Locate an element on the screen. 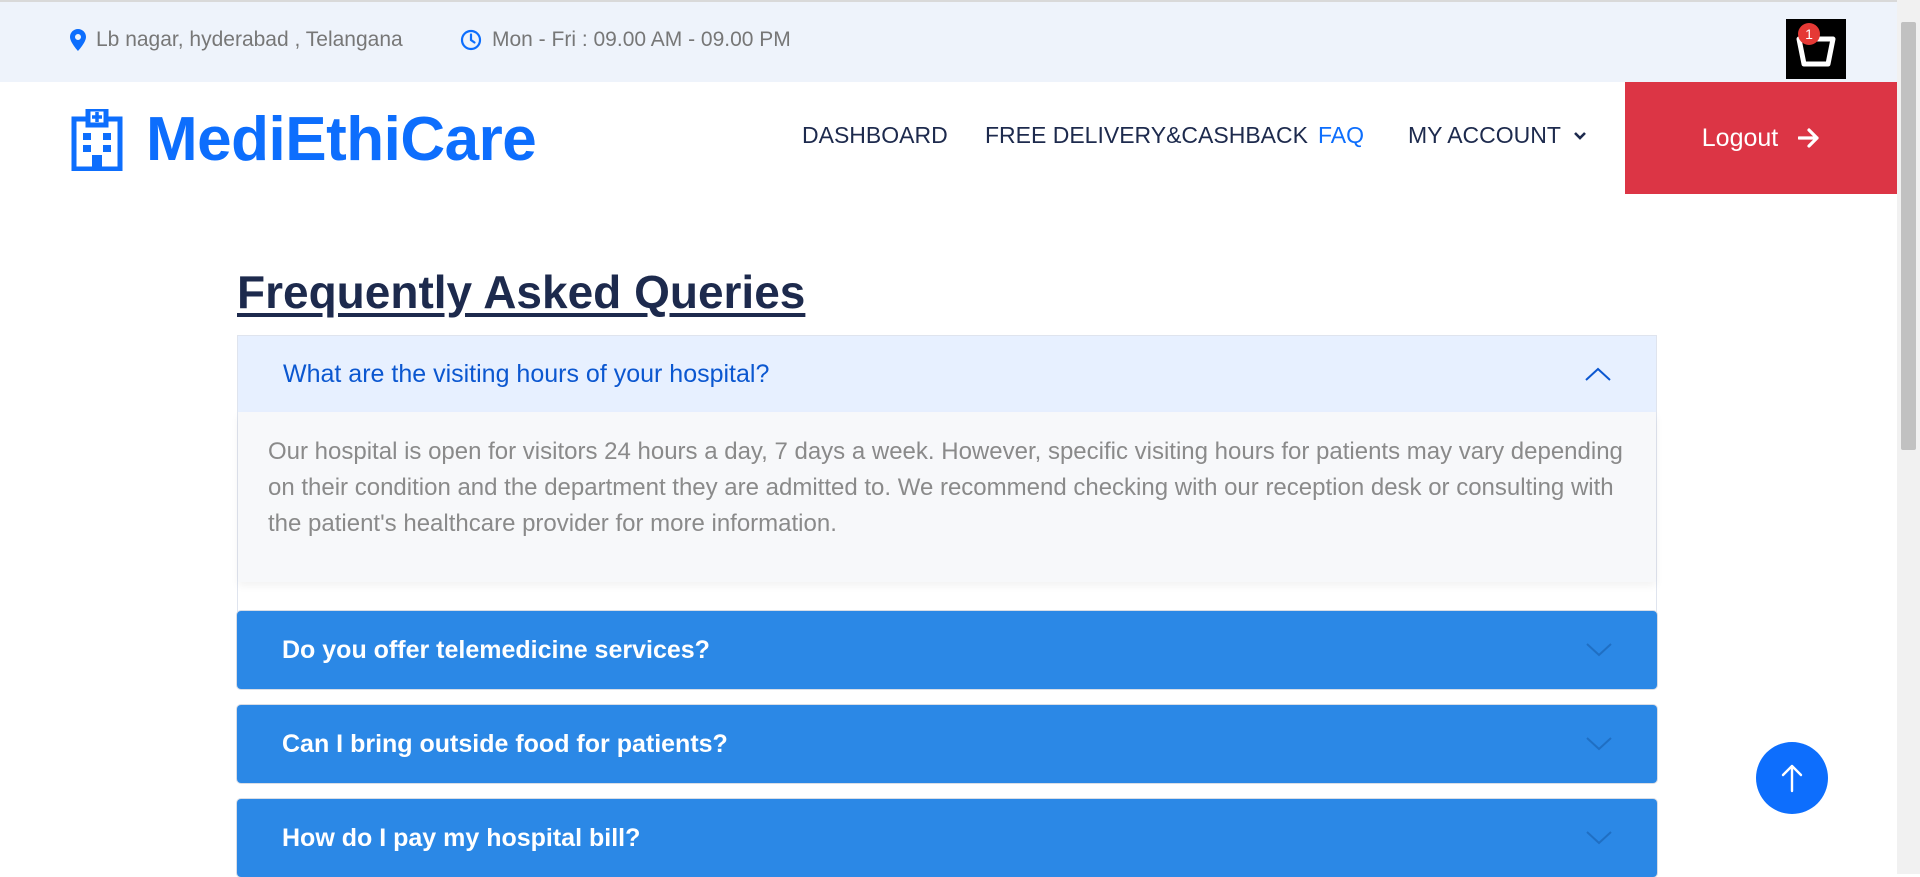 This screenshot has width=1920, height=877. arrow-up-icon is located at coordinates (1792, 778).